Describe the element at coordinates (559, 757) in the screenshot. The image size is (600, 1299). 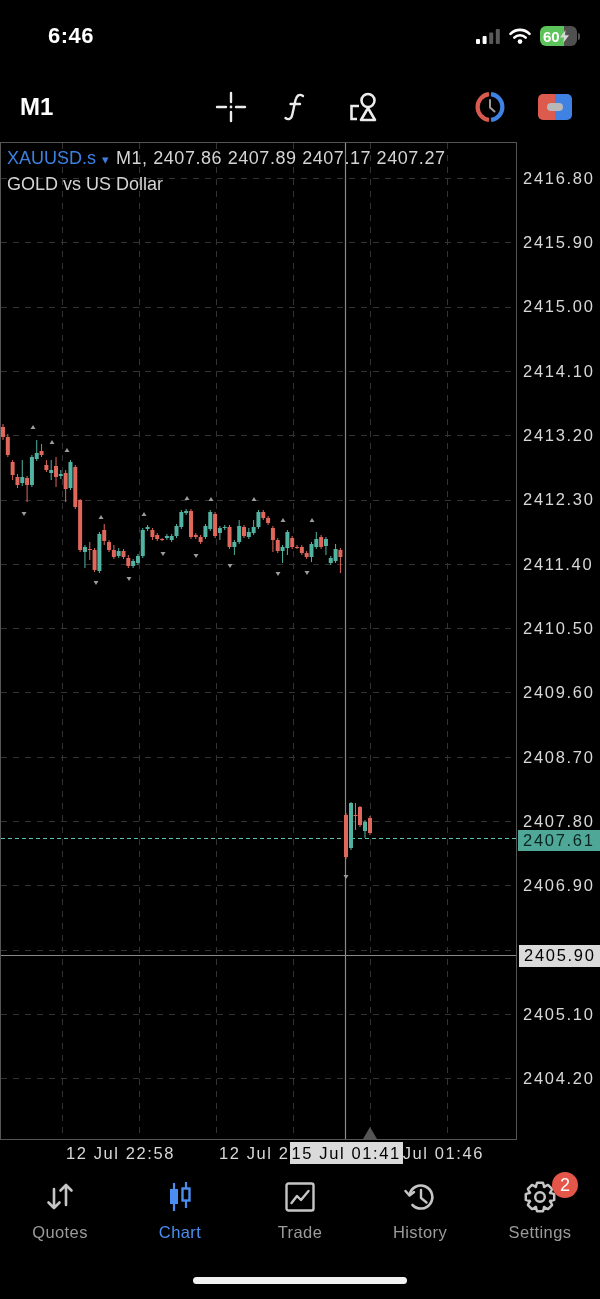
I see `price-axis-label: 2408.70` at that location.